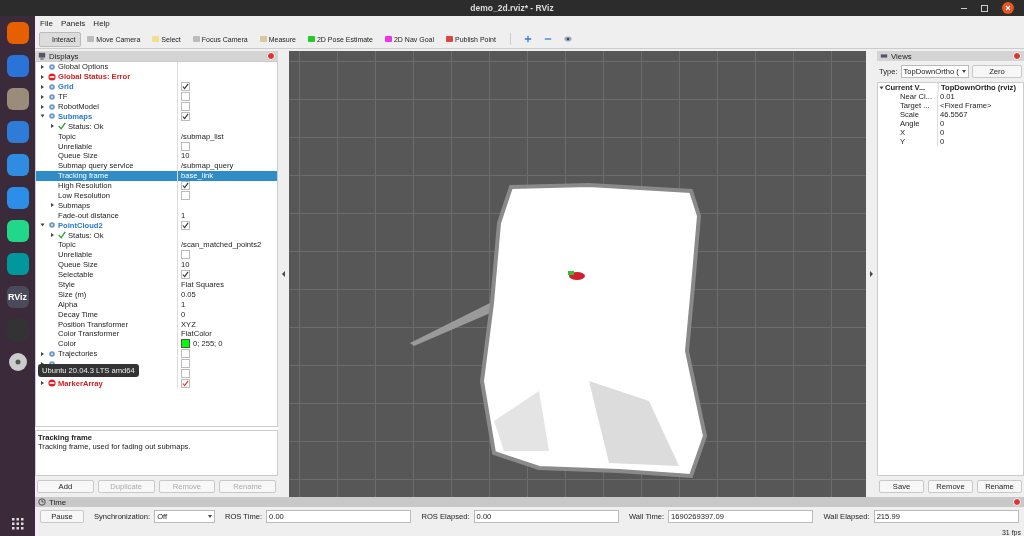 This screenshot has width=1024, height=536. What do you see at coordinates (567, 39) in the screenshot?
I see `eye-icon` at bounding box center [567, 39].